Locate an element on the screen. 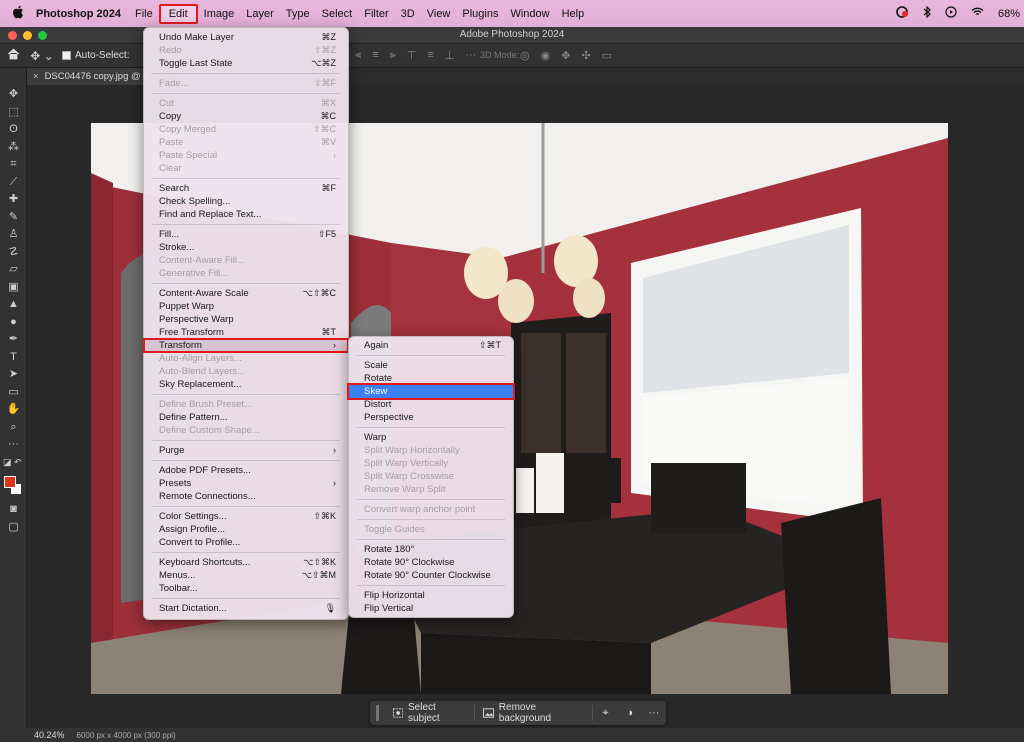  edit-menu-item-presets: Presets › is located at coordinates (246, 483).